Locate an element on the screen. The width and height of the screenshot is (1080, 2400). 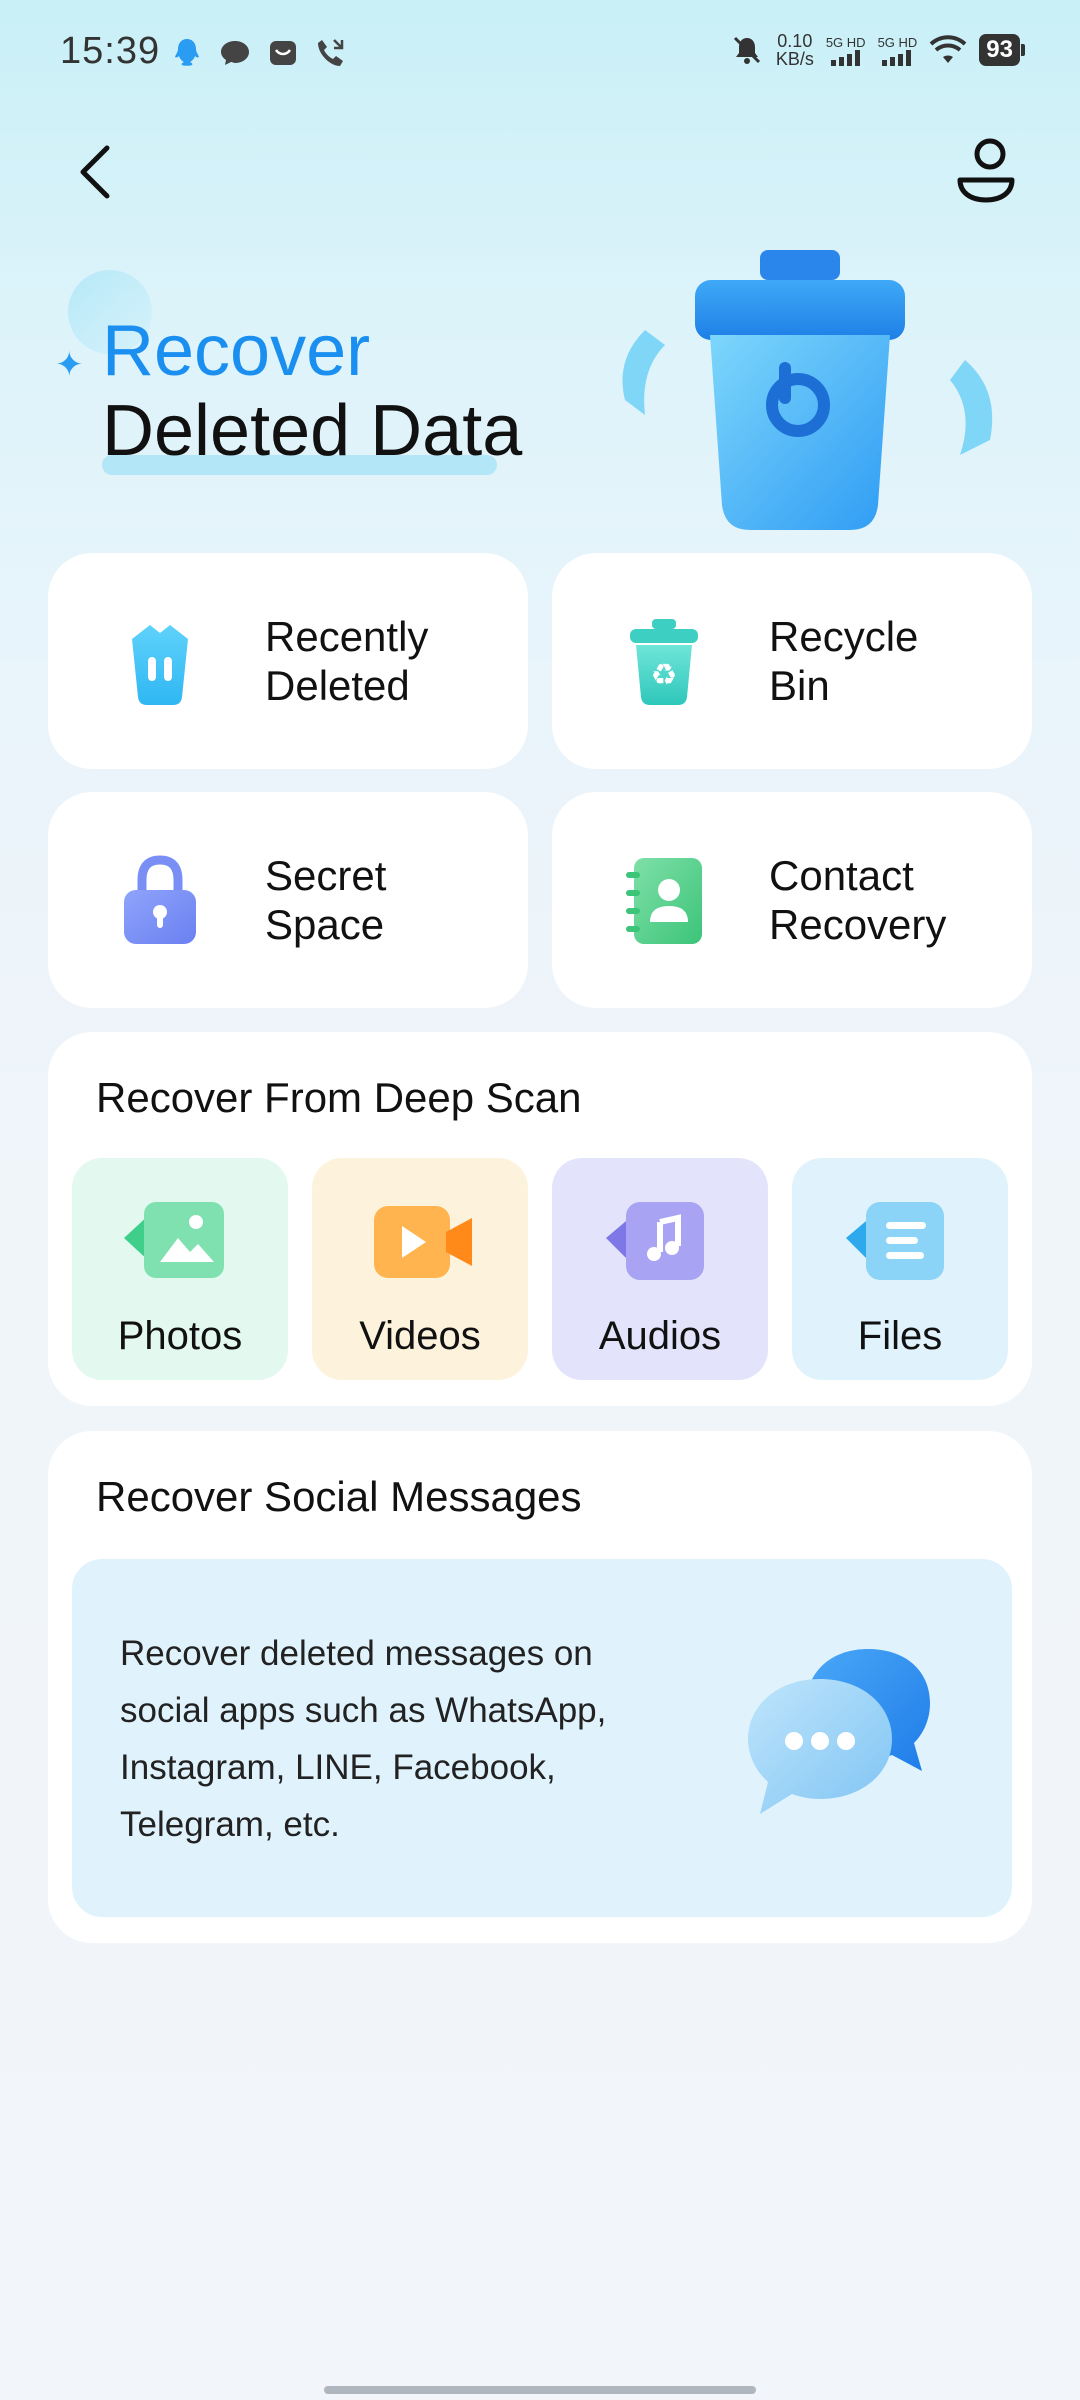
hero-banner: ✦ Recover Deleted Data is located at coordinates (540, 400).